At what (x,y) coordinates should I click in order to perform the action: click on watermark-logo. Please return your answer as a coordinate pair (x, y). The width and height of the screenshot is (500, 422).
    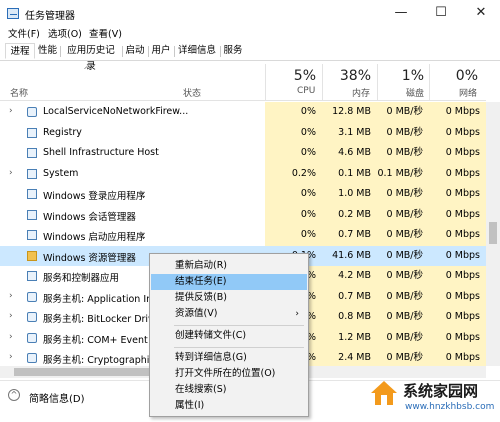
    Looking at the image, I should click on (384, 393).